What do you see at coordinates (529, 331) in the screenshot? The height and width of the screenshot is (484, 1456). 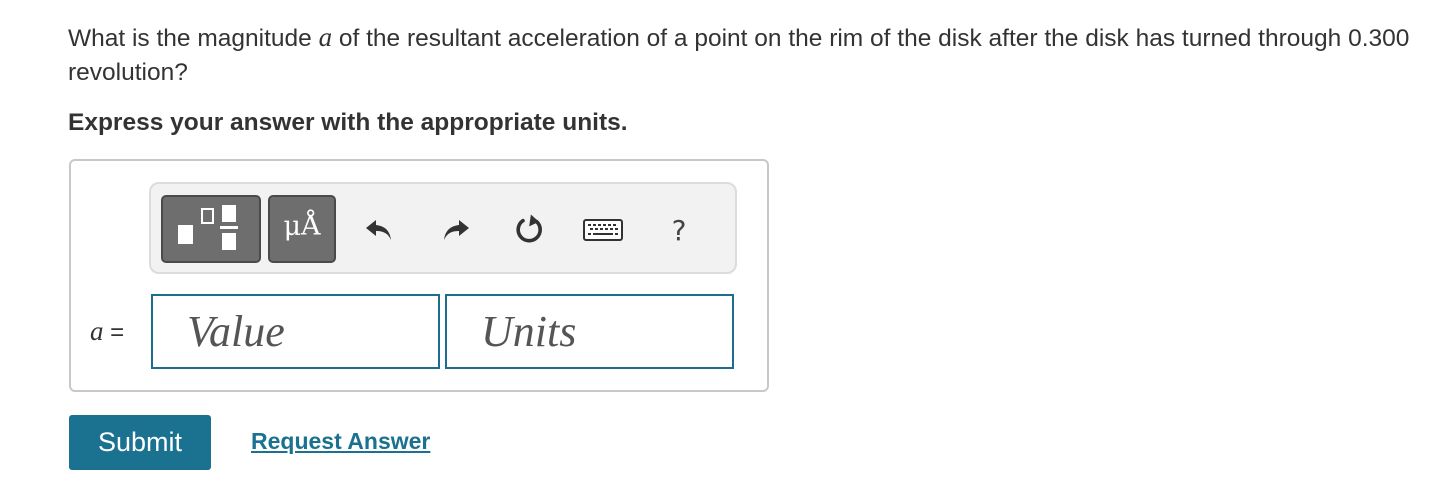 I see `units-placeholder: Units` at bounding box center [529, 331].